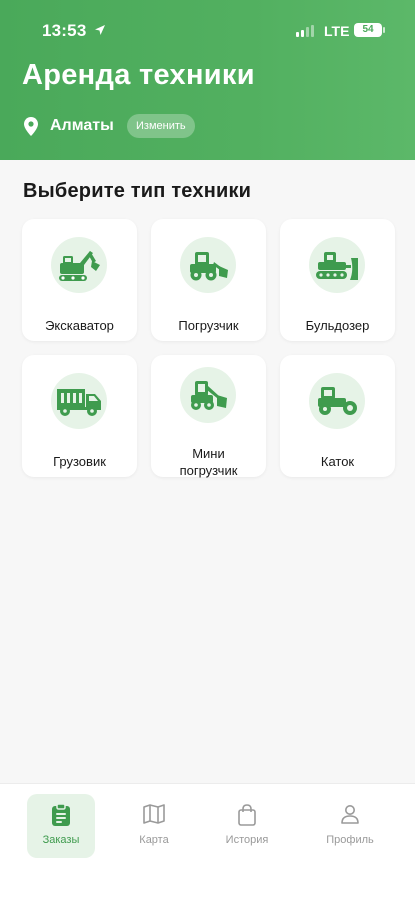 The image size is (415, 900). What do you see at coordinates (350, 840) in the screenshot?
I see `tab-label: Профиль` at bounding box center [350, 840].